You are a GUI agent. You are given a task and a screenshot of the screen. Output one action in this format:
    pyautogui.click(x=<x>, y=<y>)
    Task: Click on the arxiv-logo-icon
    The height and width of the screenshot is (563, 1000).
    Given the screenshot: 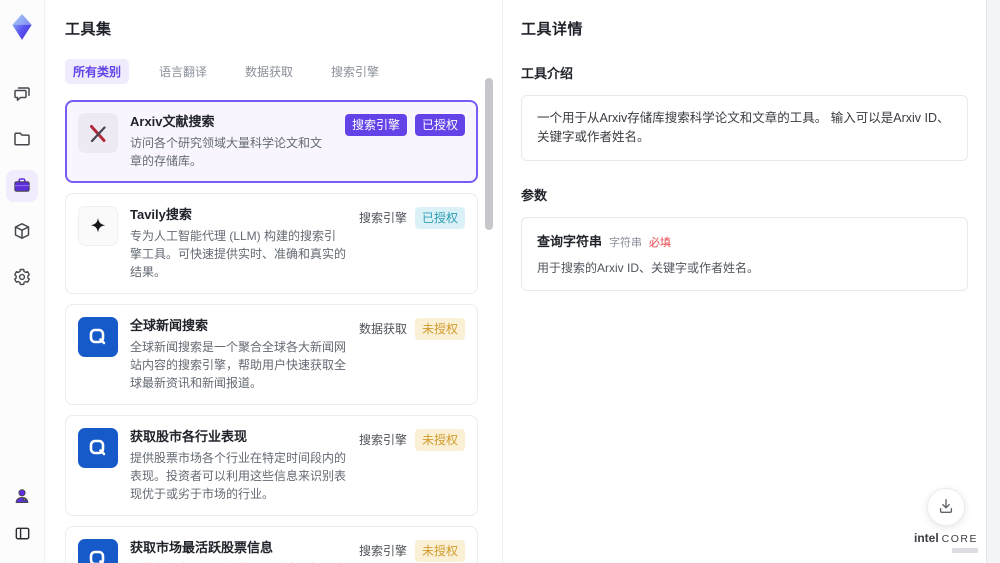 What is the action you would take?
    pyautogui.click(x=98, y=133)
    